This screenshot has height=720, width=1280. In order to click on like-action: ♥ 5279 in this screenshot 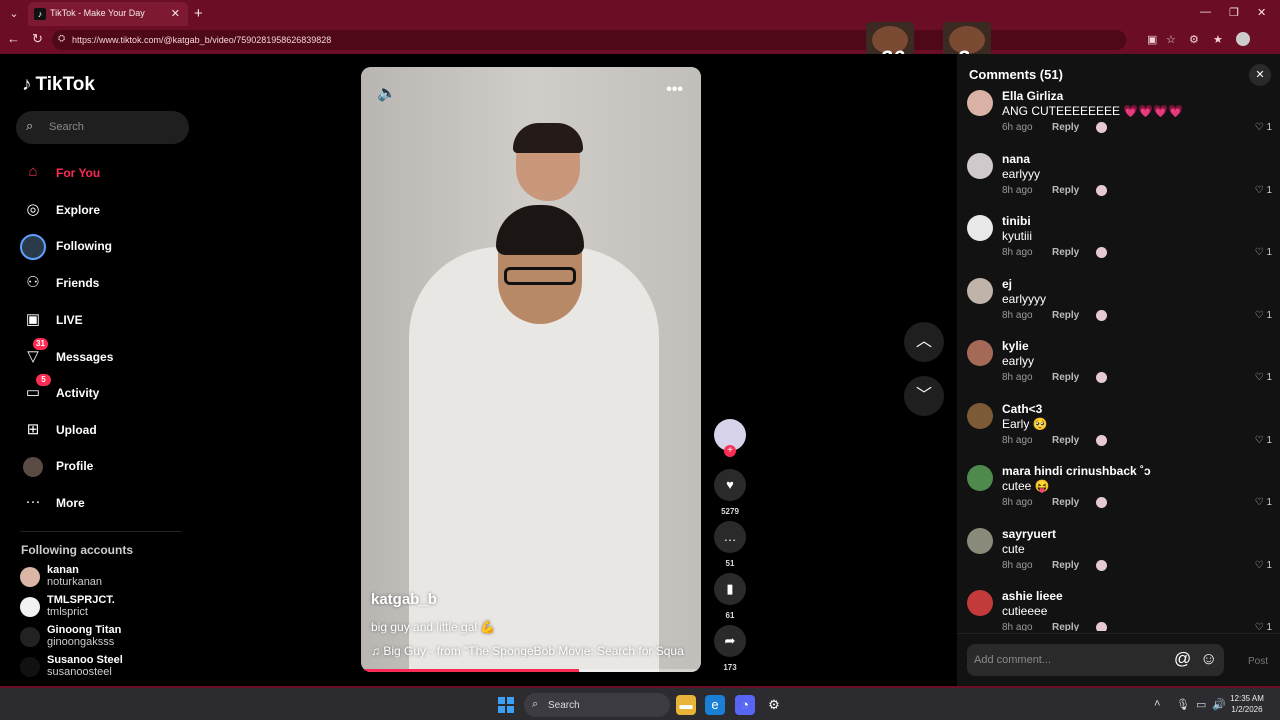, I will do `click(730, 492)`.